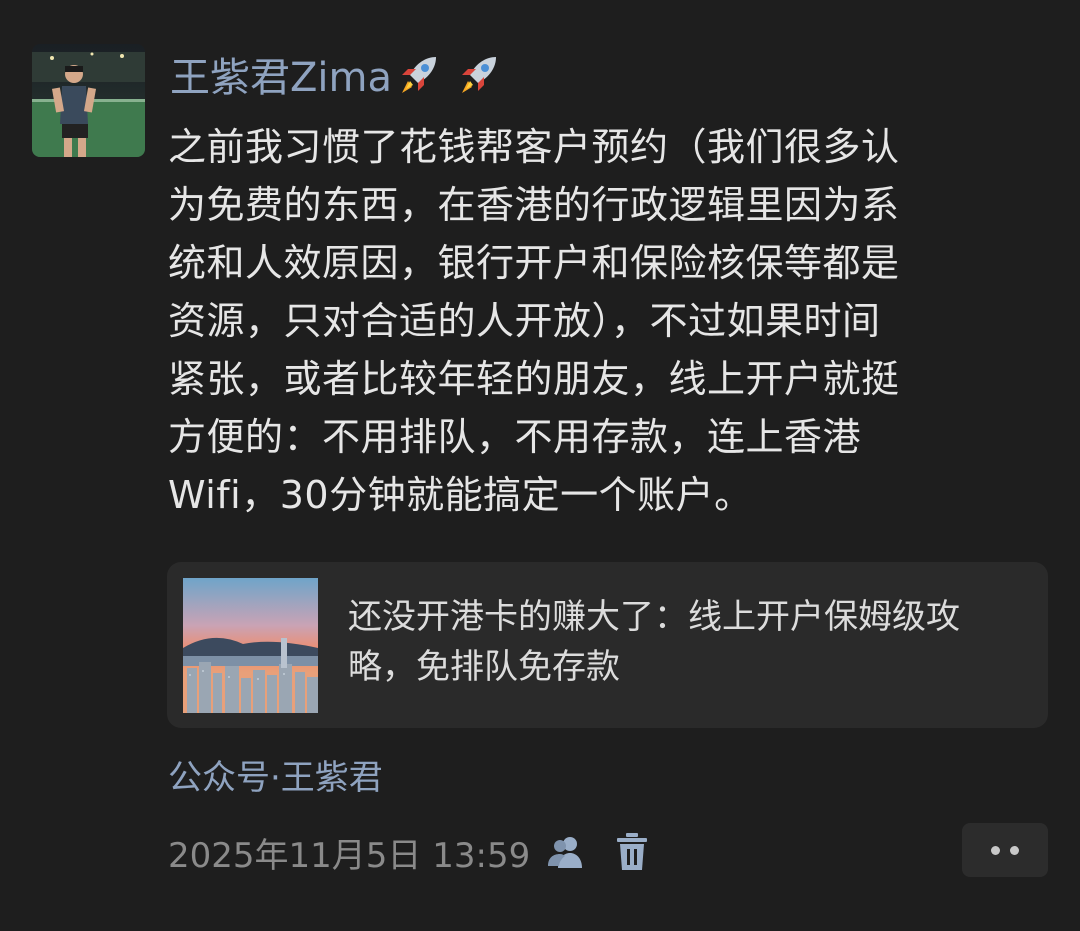 This screenshot has width=1080, height=931. I want to click on article-title-line: 还没开港卡的赚大了：线上开户保姆级攻, so click(654, 617).